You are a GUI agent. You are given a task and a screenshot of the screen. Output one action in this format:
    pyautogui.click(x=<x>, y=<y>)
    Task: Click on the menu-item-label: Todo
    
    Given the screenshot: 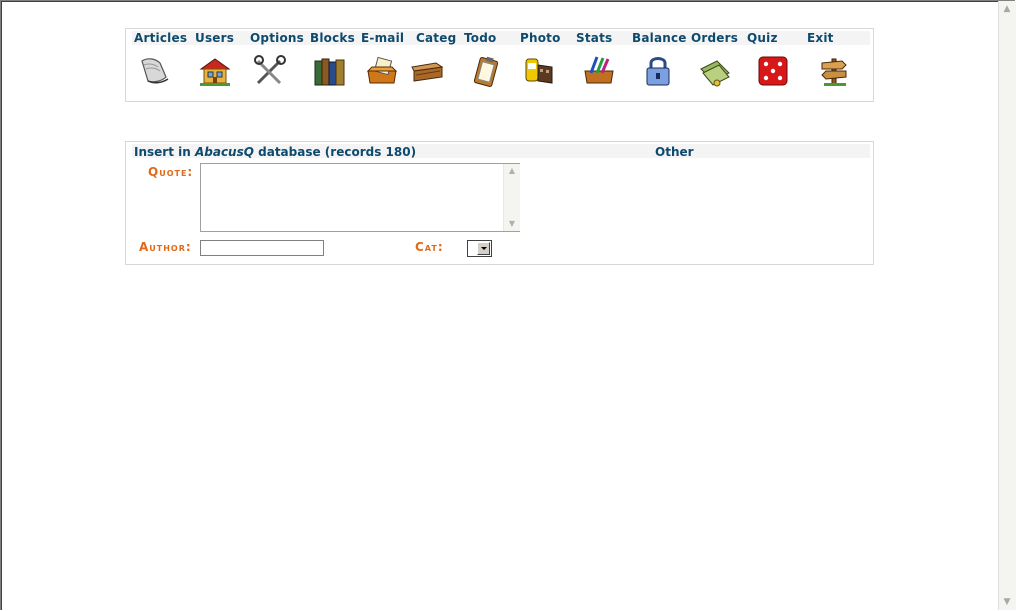 What is the action you would take?
    pyautogui.click(x=480, y=38)
    